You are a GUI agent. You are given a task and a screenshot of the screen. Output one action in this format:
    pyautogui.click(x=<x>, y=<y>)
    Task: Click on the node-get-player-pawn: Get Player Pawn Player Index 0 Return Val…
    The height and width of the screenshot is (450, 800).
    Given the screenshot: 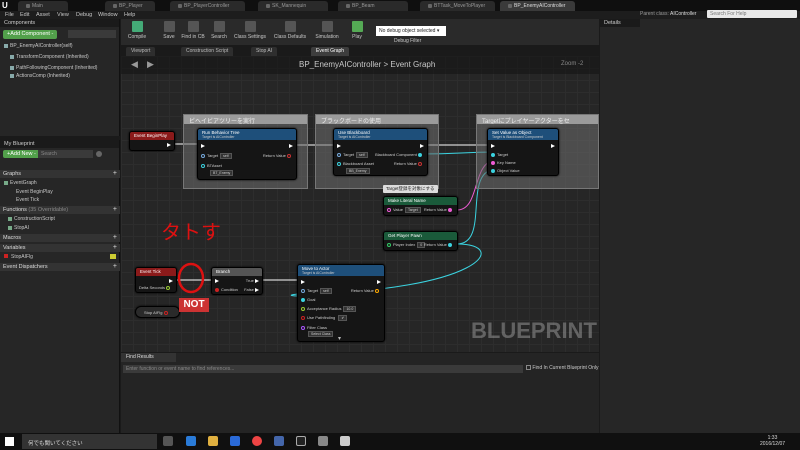 What is the action you would take?
    pyautogui.click(x=420, y=241)
    